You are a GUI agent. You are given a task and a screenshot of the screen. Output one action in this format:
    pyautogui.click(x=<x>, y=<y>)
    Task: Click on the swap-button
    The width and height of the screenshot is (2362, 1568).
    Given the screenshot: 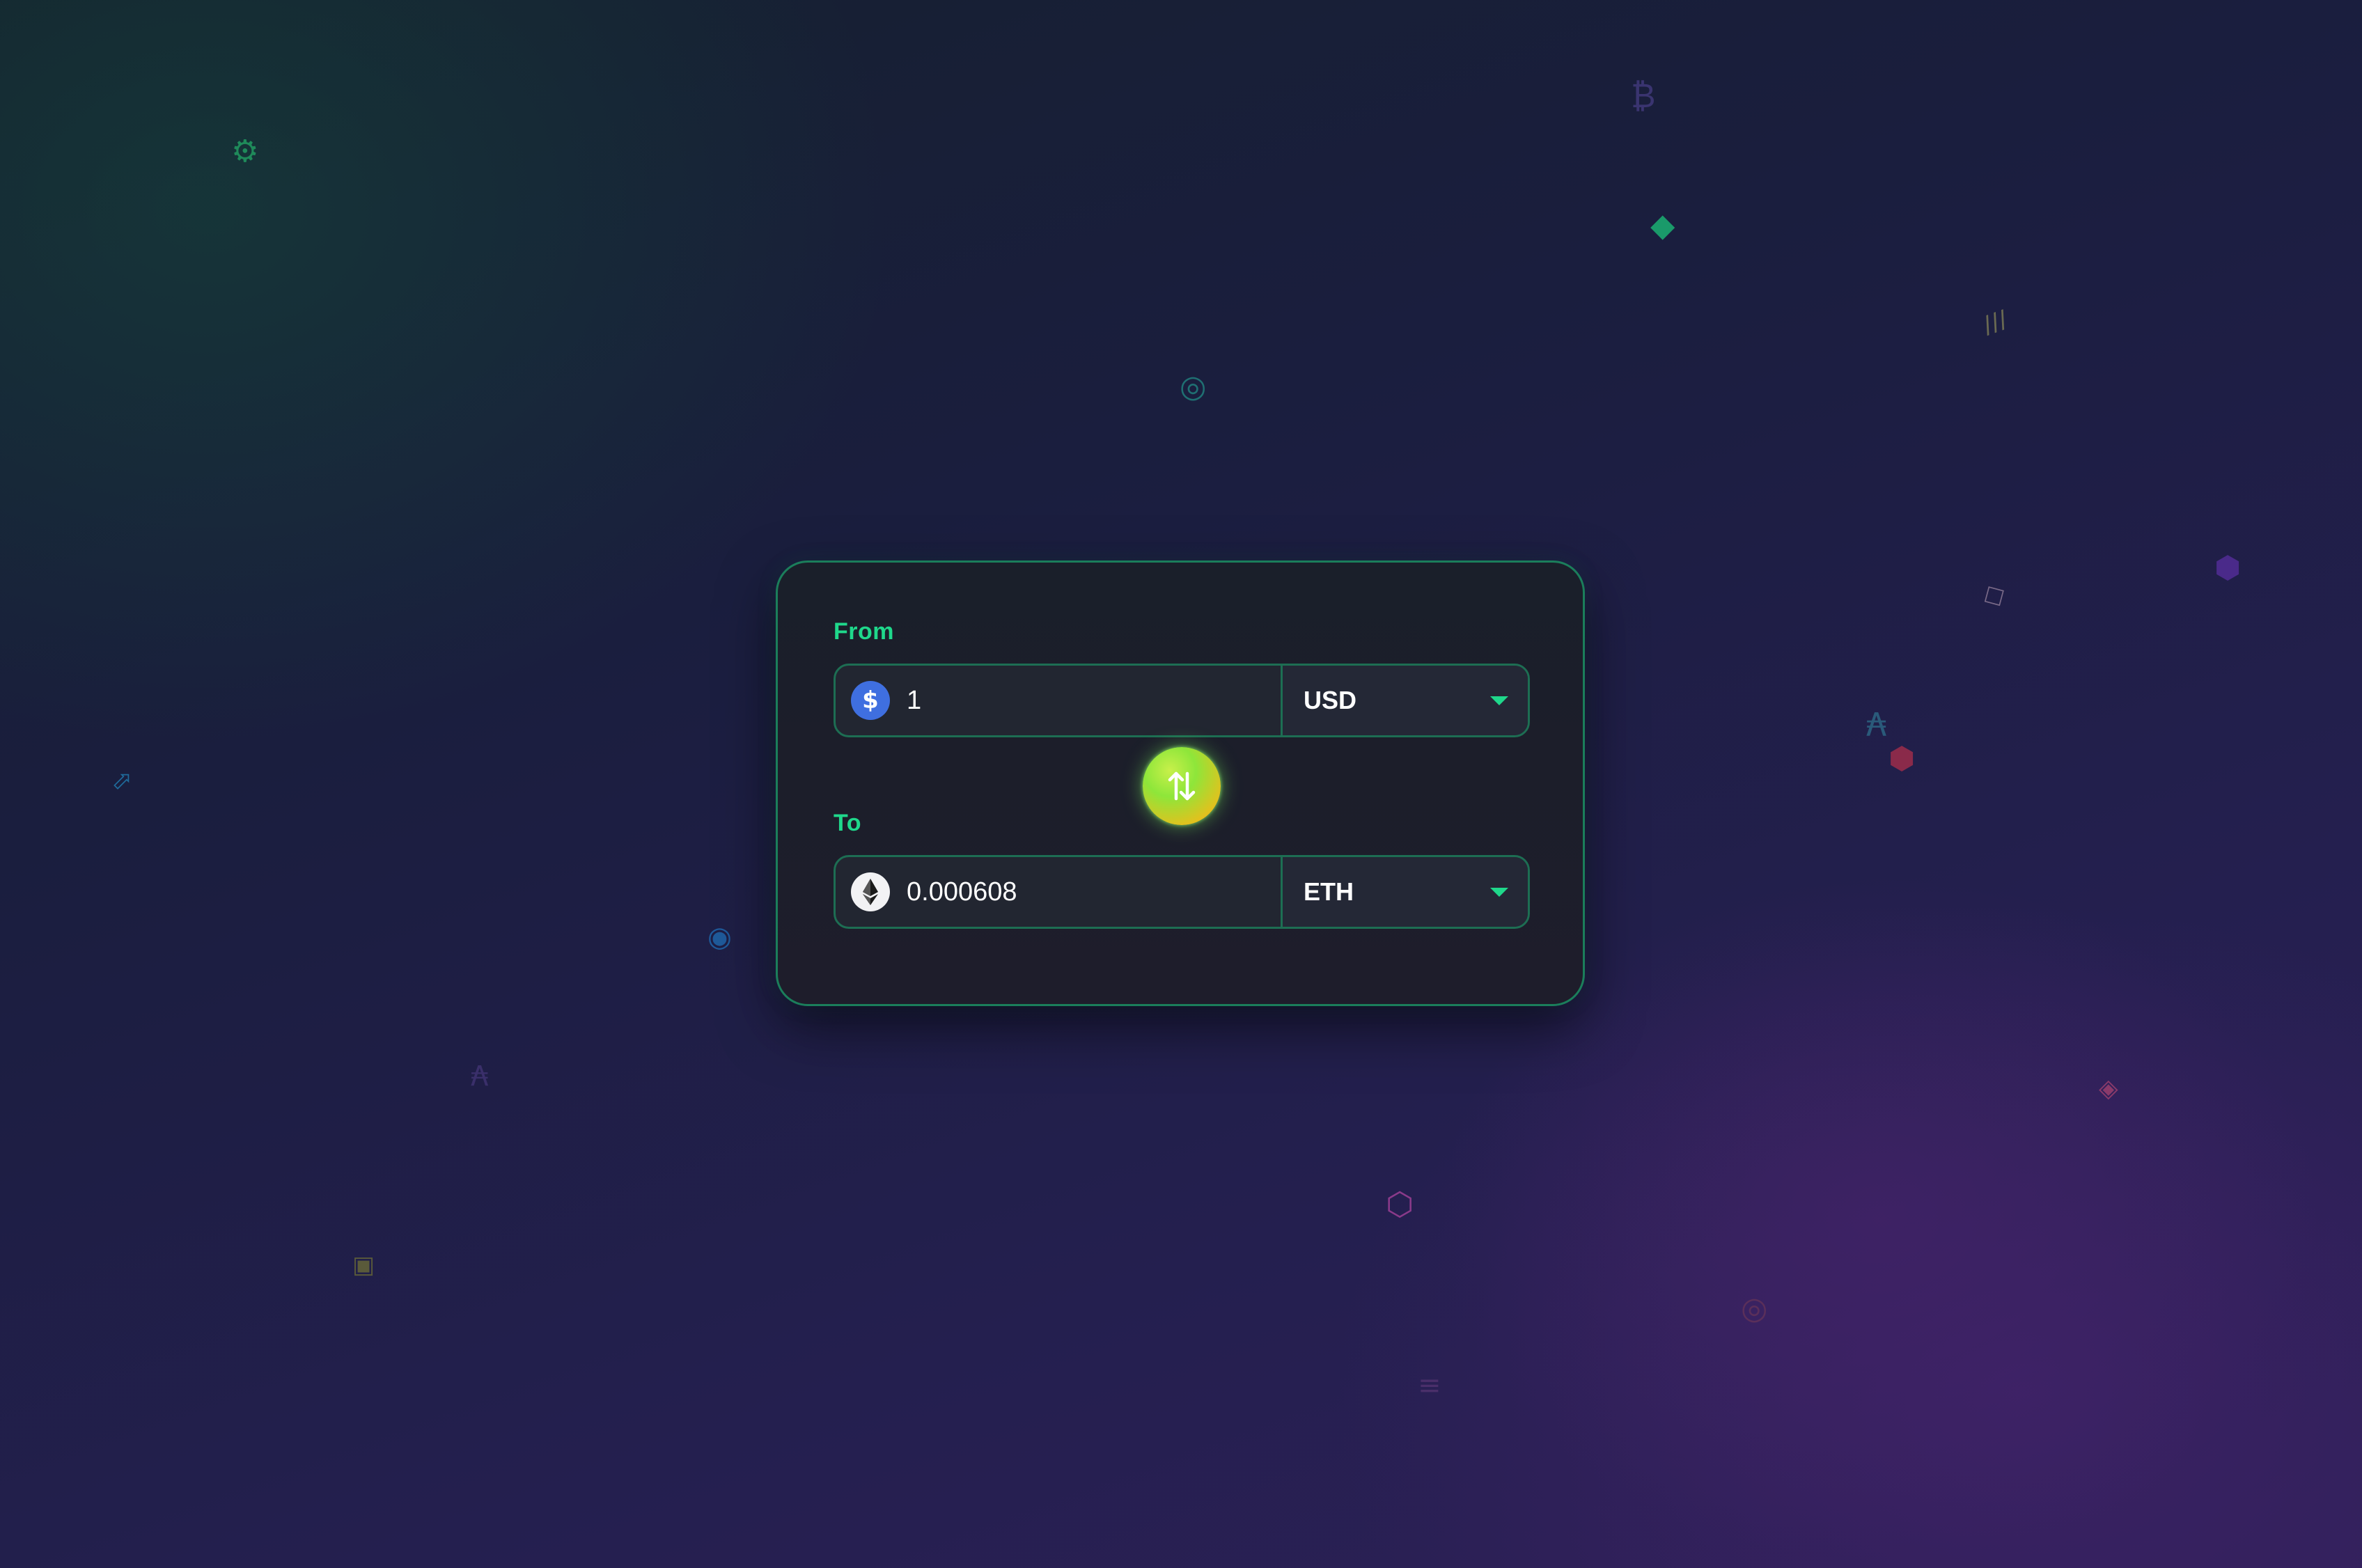 What is the action you would take?
    pyautogui.click(x=1182, y=786)
    